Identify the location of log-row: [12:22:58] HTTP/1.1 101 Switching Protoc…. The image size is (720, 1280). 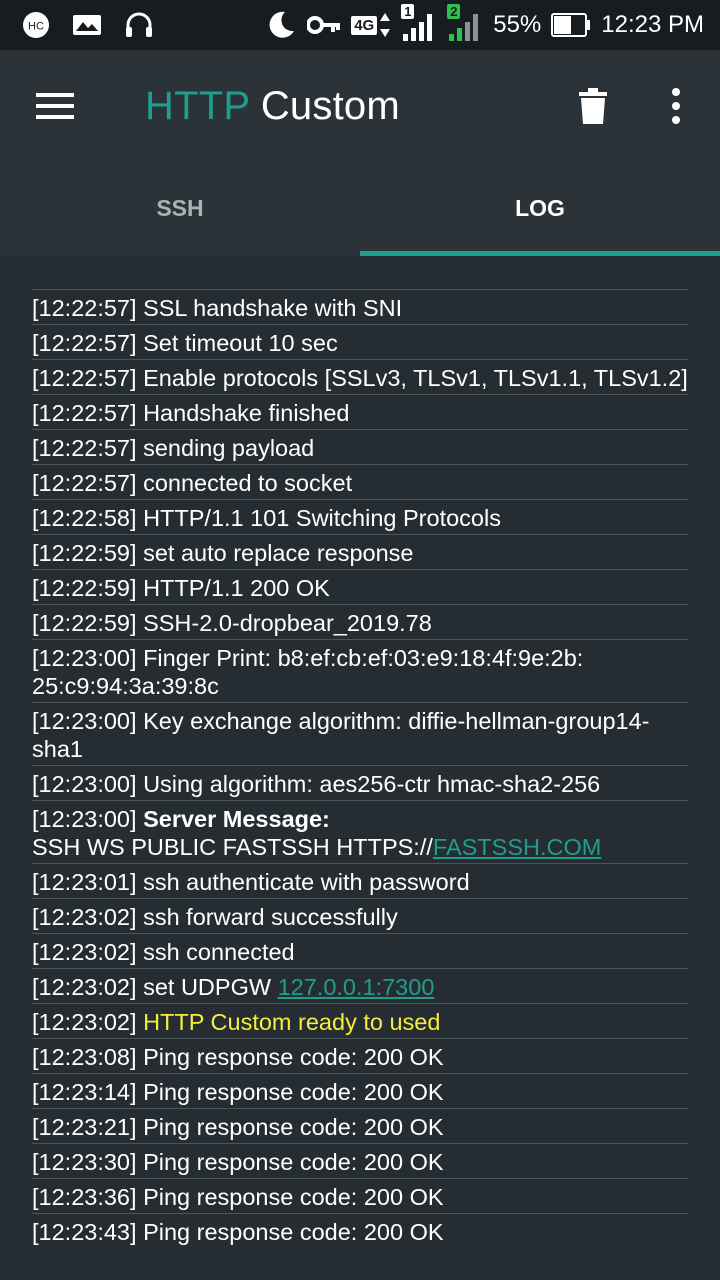
(360, 517).